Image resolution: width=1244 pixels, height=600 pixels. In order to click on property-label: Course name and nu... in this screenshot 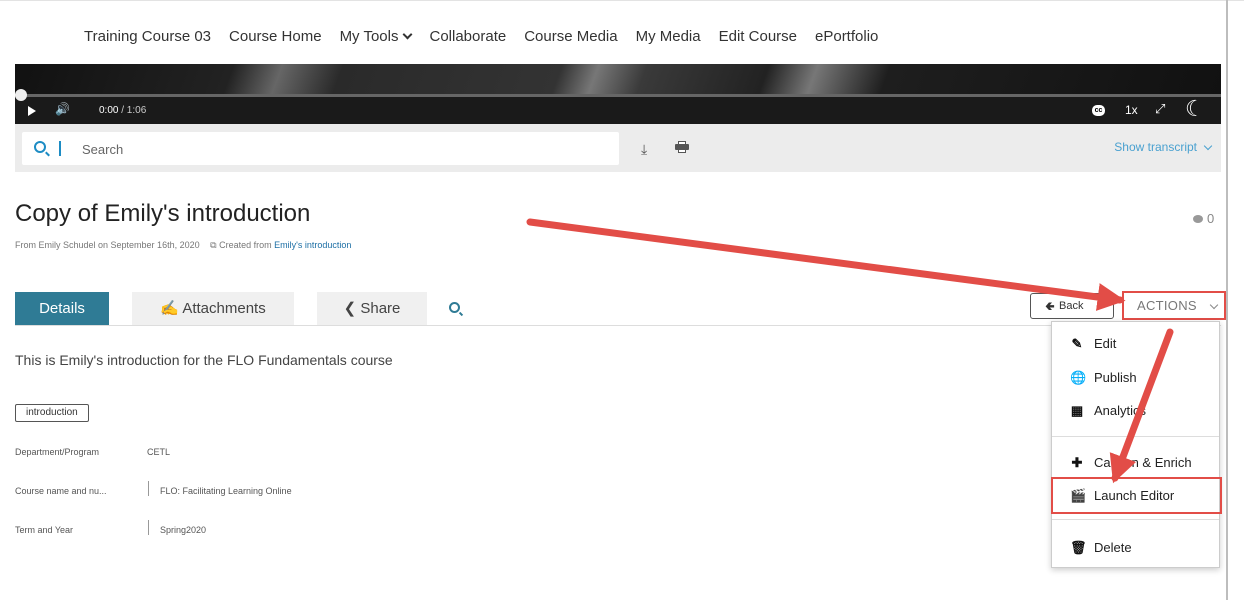, I will do `click(61, 491)`.